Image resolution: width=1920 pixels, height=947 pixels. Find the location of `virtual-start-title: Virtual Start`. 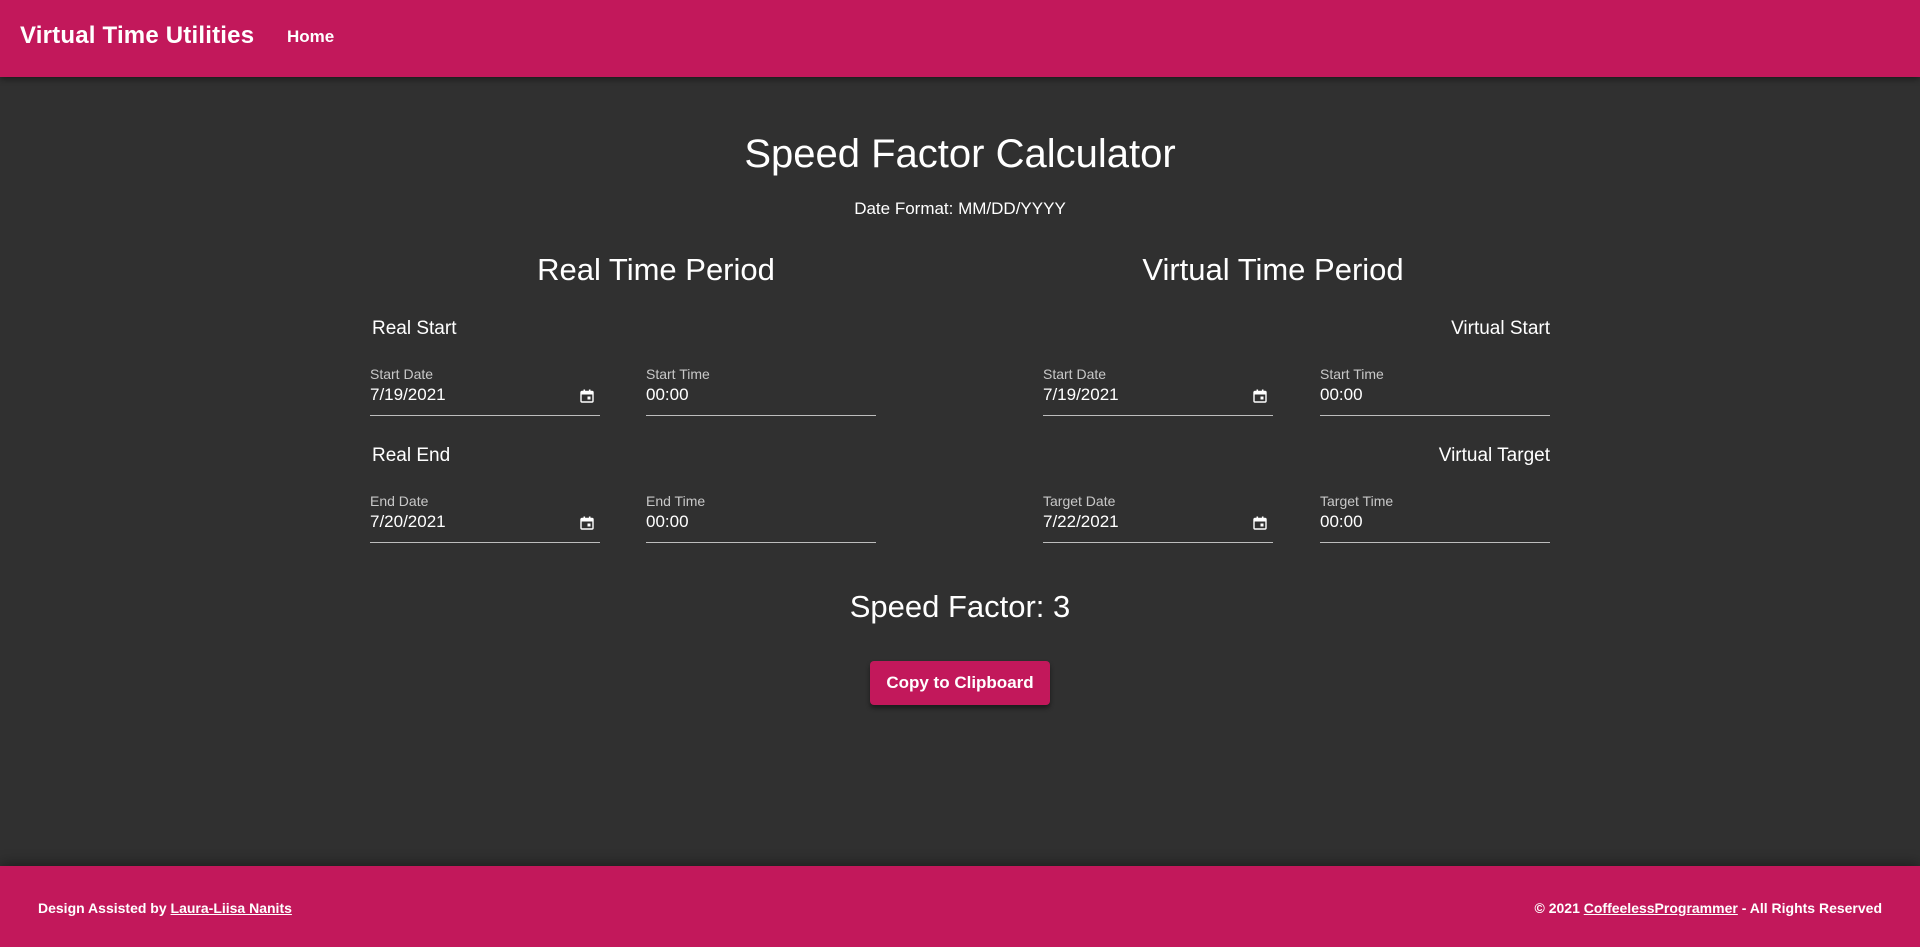

virtual-start-title: Virtual Start is located at coordinates (1500, 328).